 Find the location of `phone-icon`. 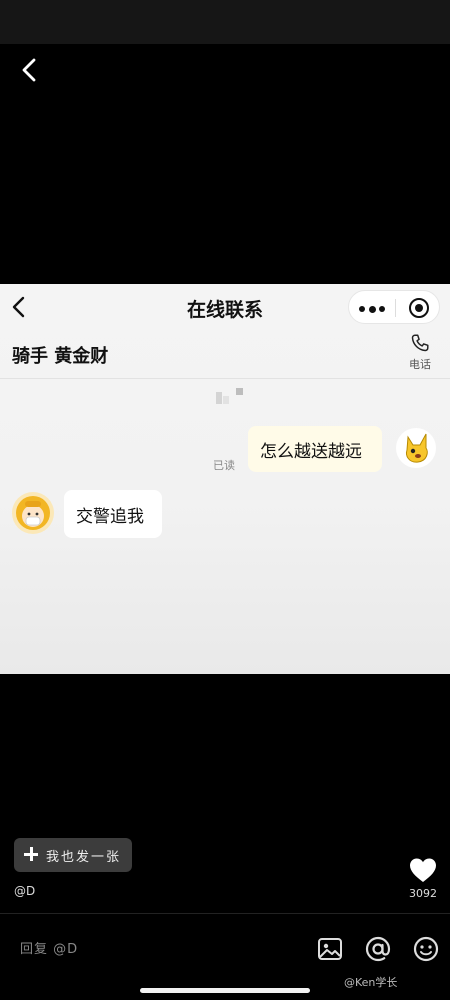

phone-icon is located at coordinates (420, 343).